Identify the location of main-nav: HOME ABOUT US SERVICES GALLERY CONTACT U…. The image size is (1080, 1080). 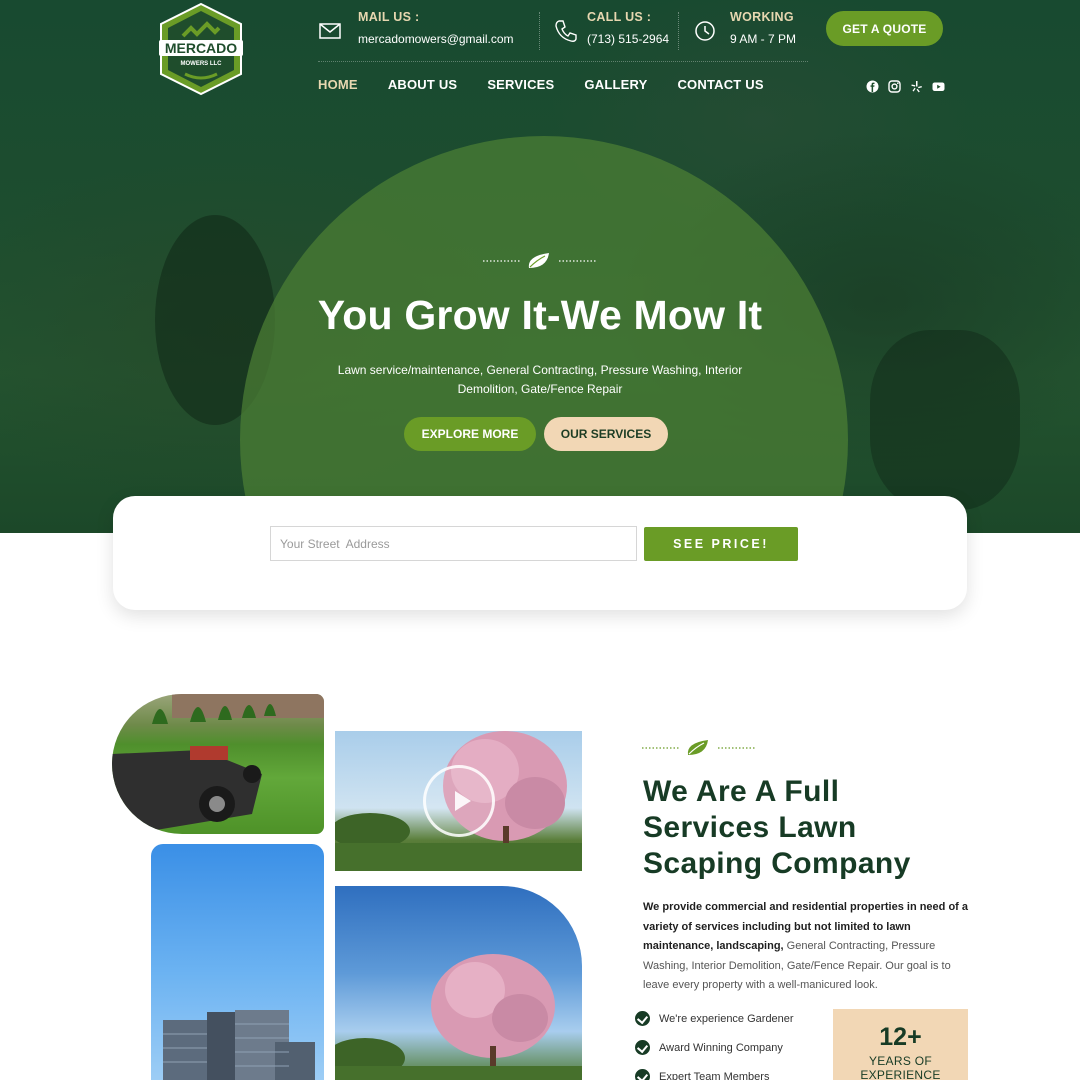
(556, 84).